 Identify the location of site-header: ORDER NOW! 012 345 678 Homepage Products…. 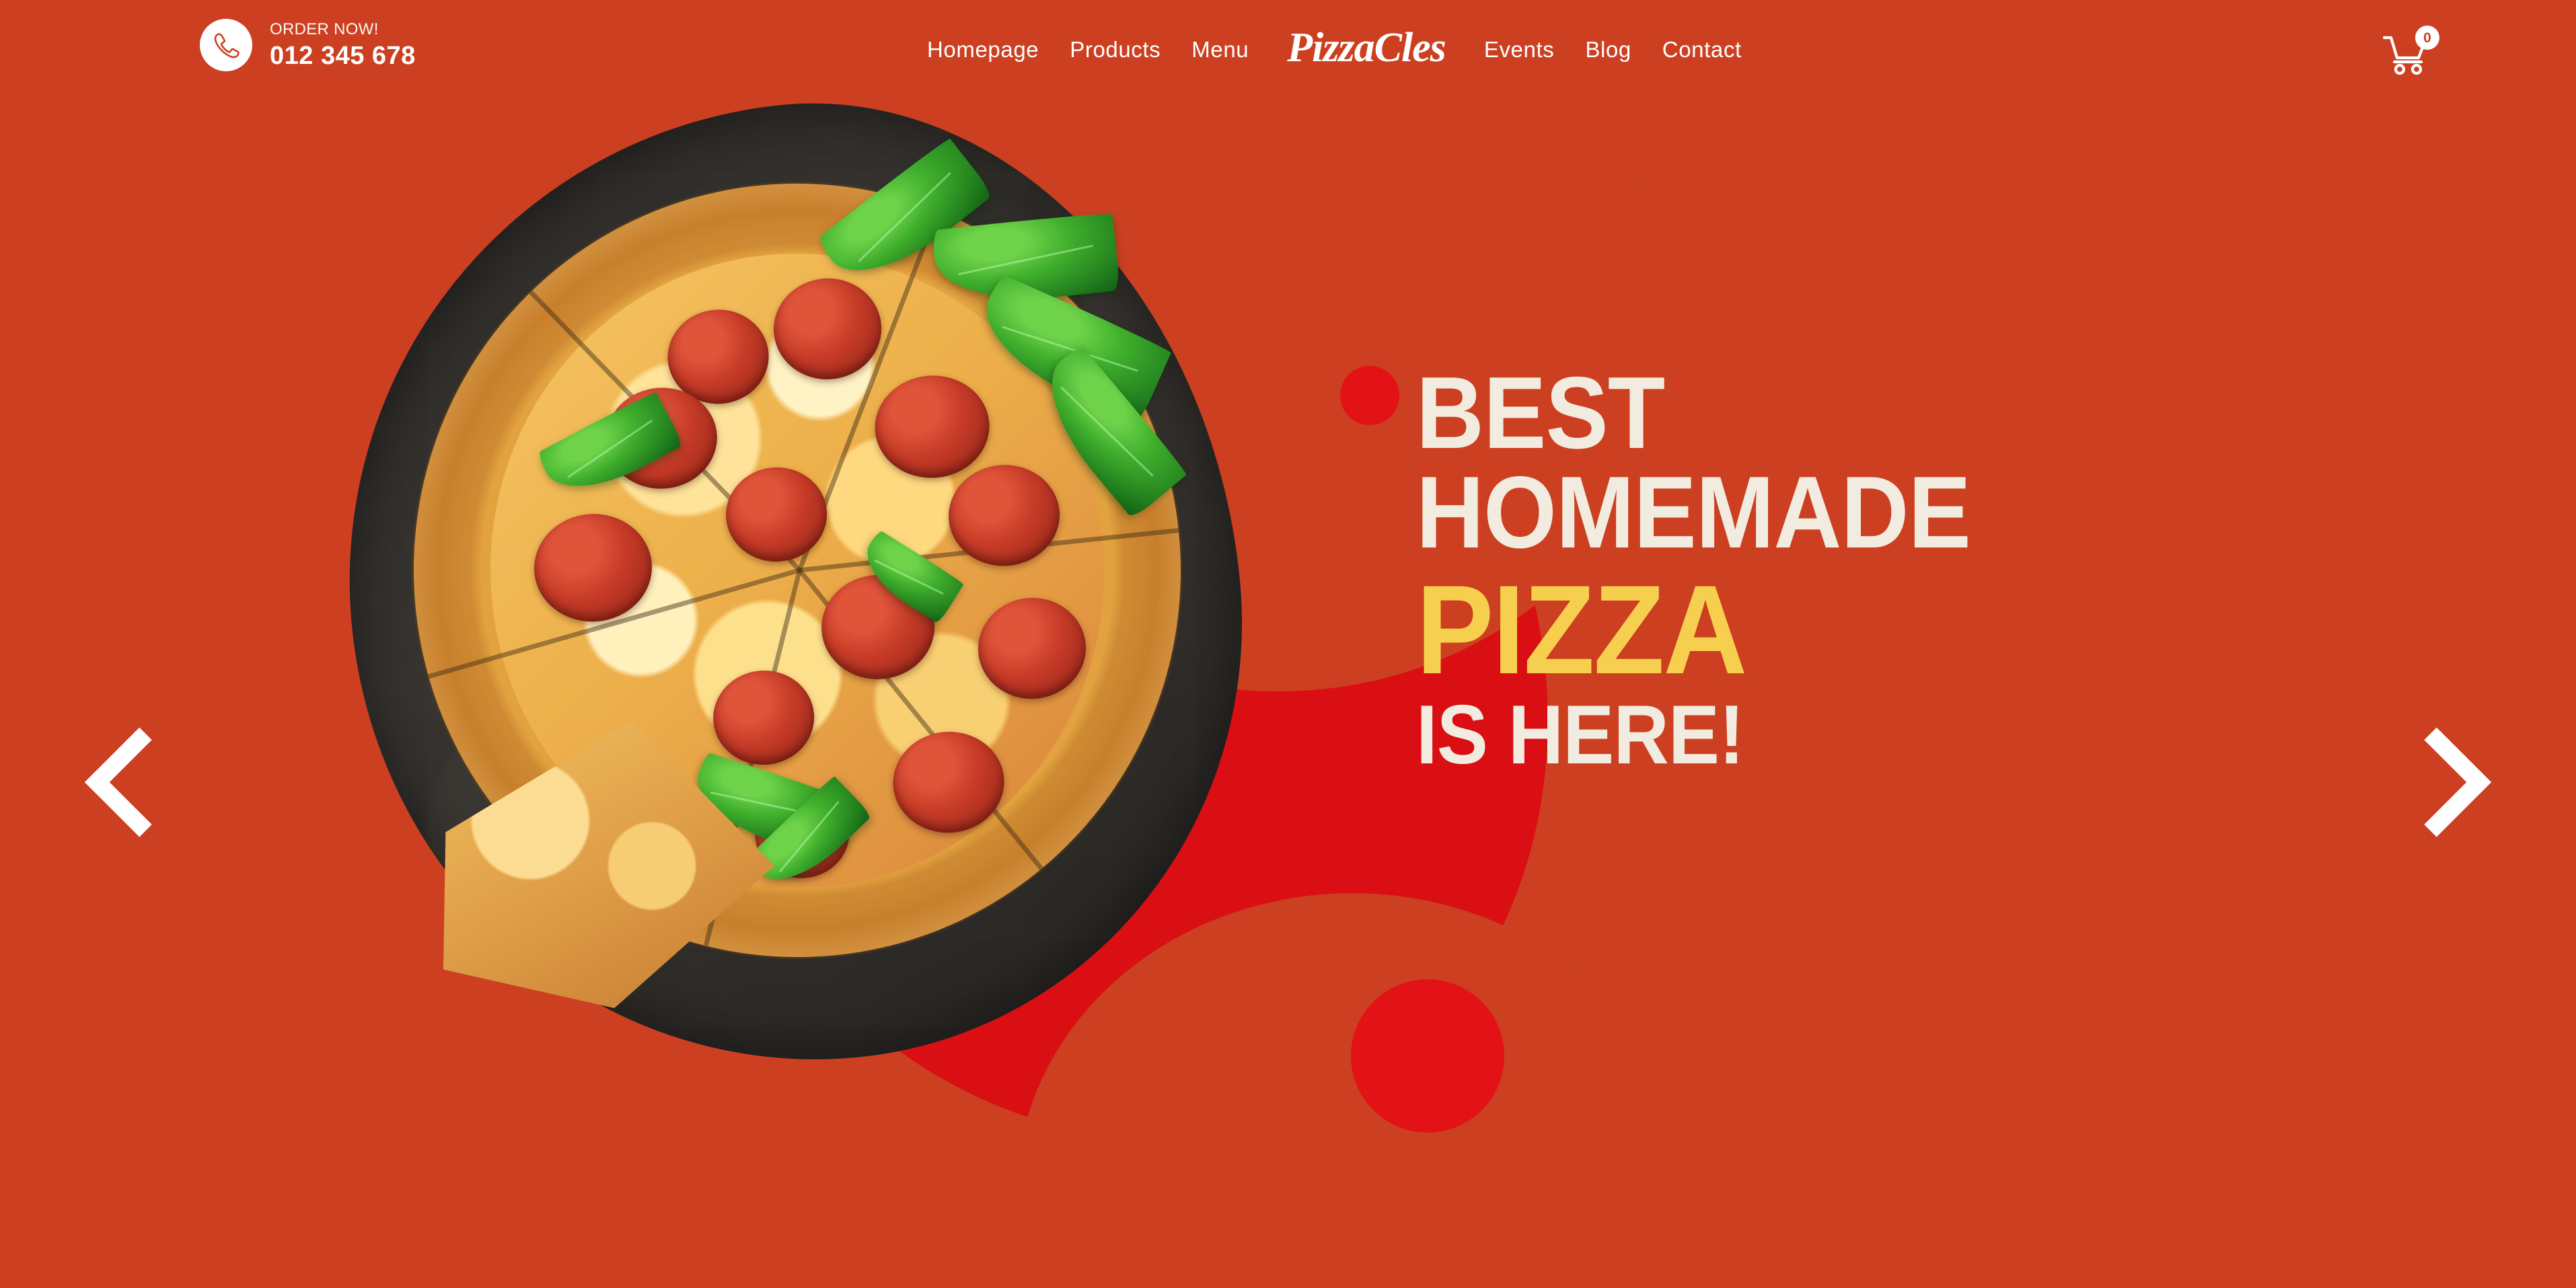
(1288, 50).